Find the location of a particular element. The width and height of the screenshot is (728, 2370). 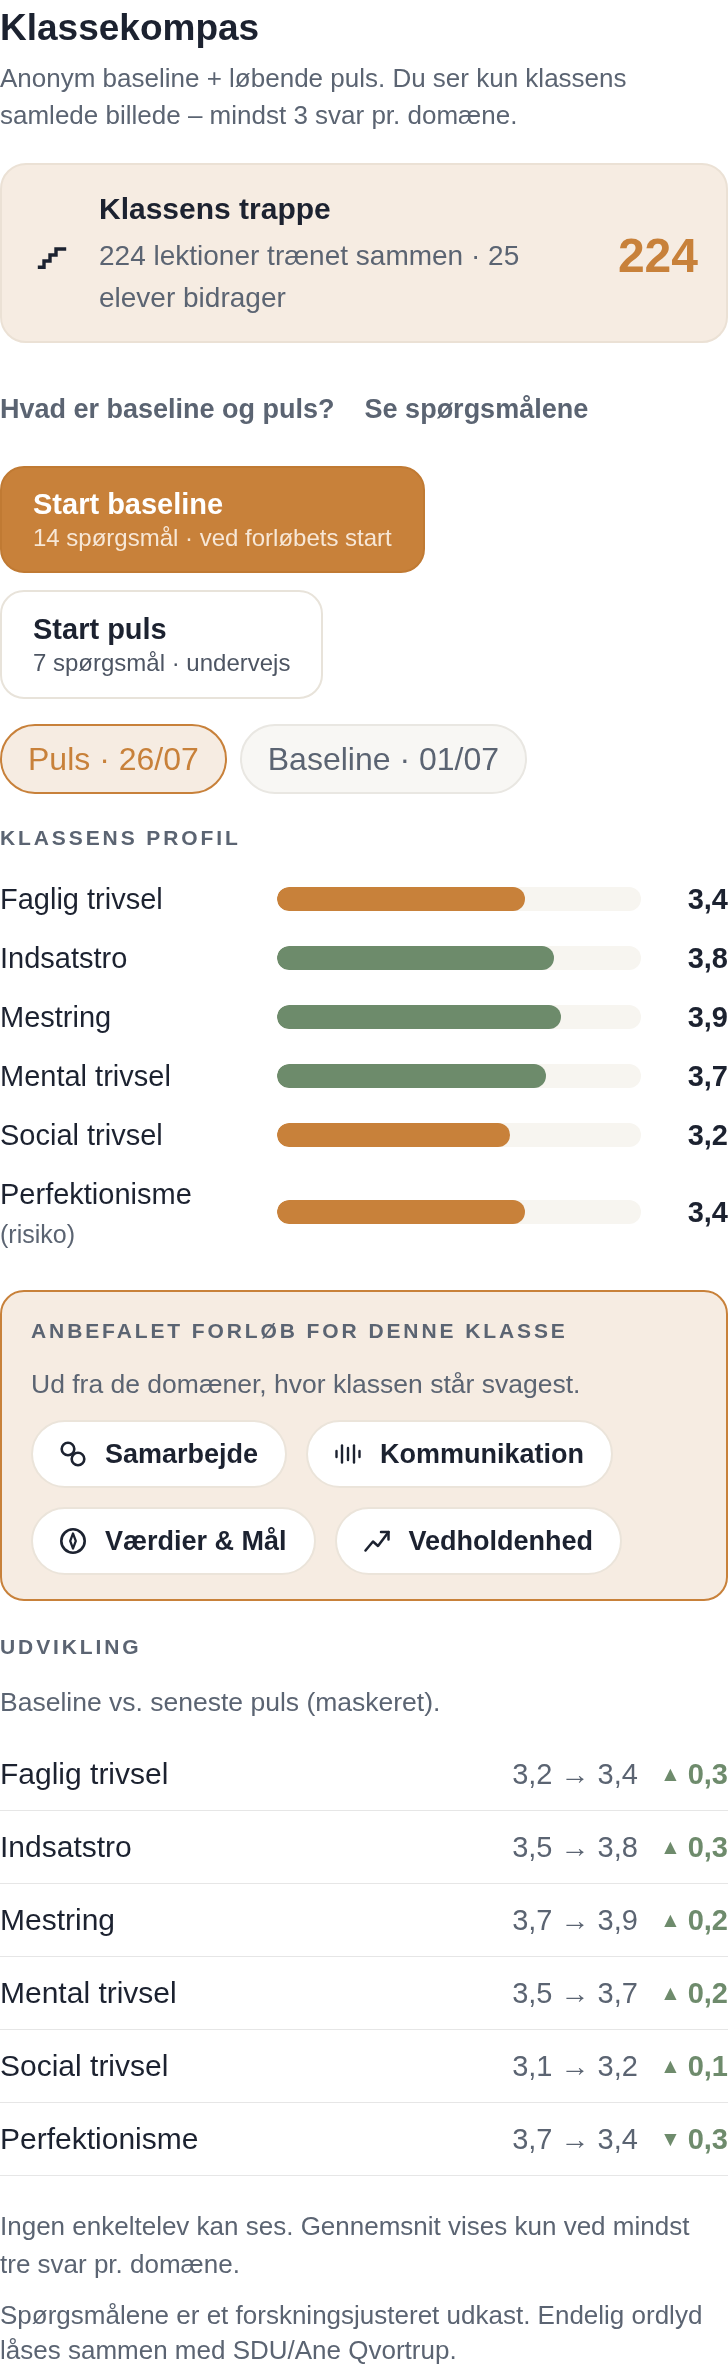

footnote: Ingen enkeltelev kan ses. Gennemsnit vises kun ved mindst tre svar pr. domæne. is located at coordinates (345, 2245).